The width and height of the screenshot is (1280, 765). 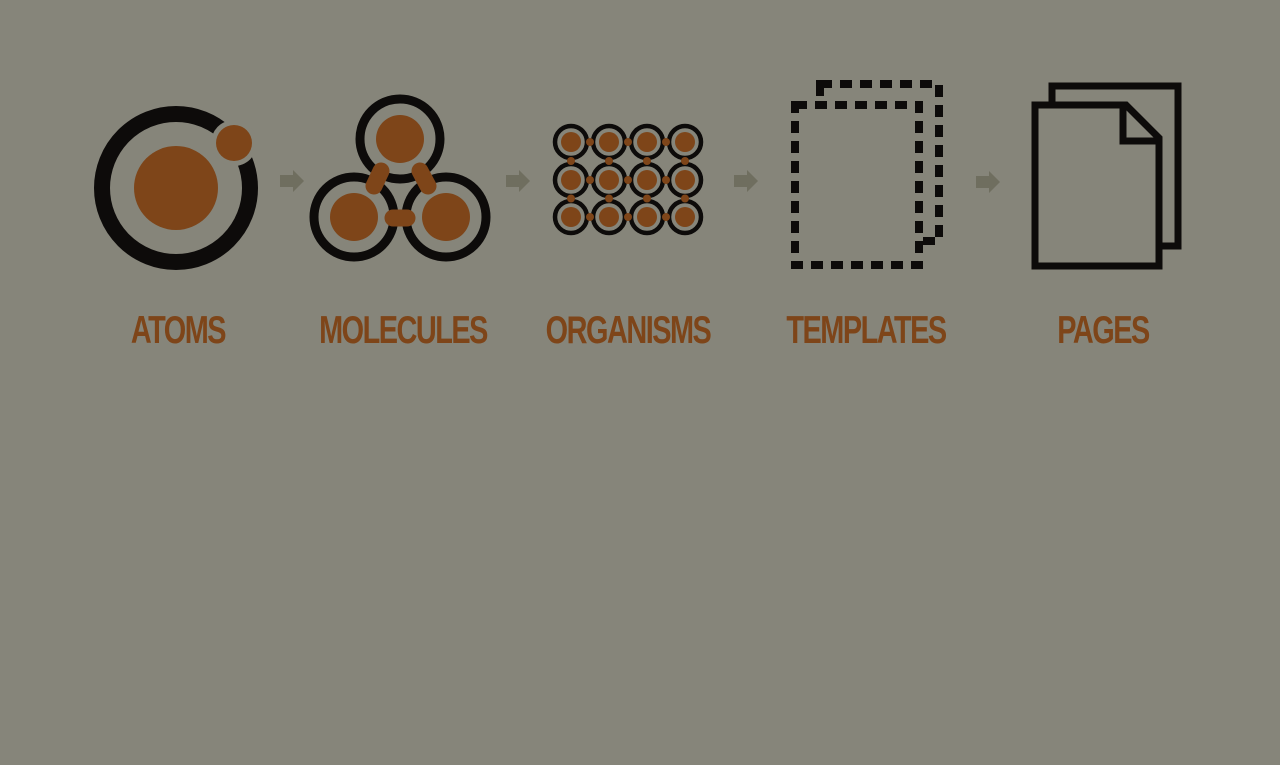 What do you see at coordinates (403, 330) in the screenshot?
I see `stage-label-molecules: MOLECULES` at bounding box center [403, 330].